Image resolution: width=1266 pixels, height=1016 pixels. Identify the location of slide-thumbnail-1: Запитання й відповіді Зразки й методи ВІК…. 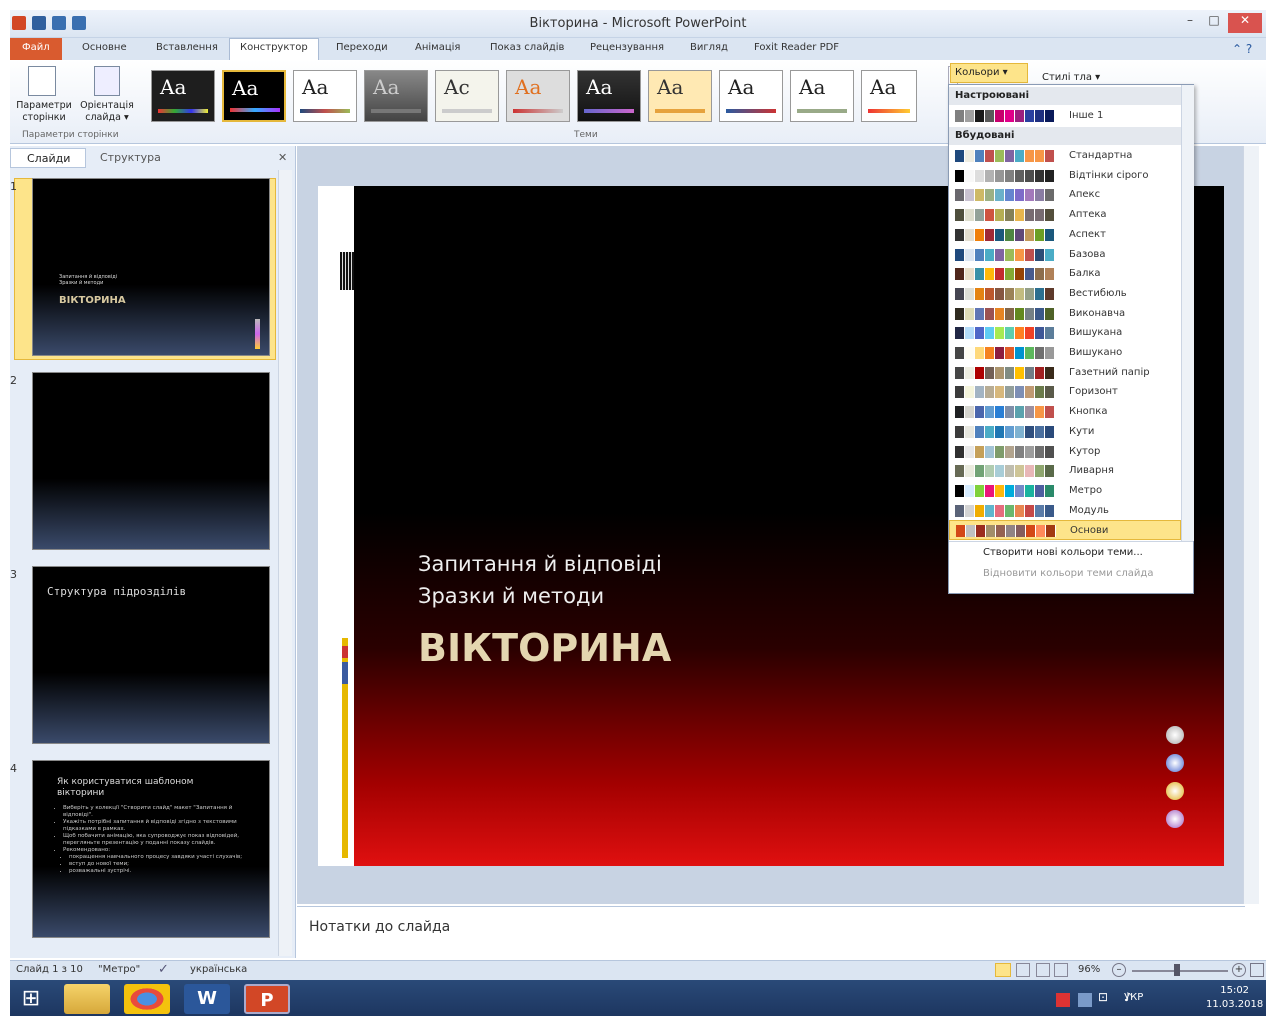
(151, 267).